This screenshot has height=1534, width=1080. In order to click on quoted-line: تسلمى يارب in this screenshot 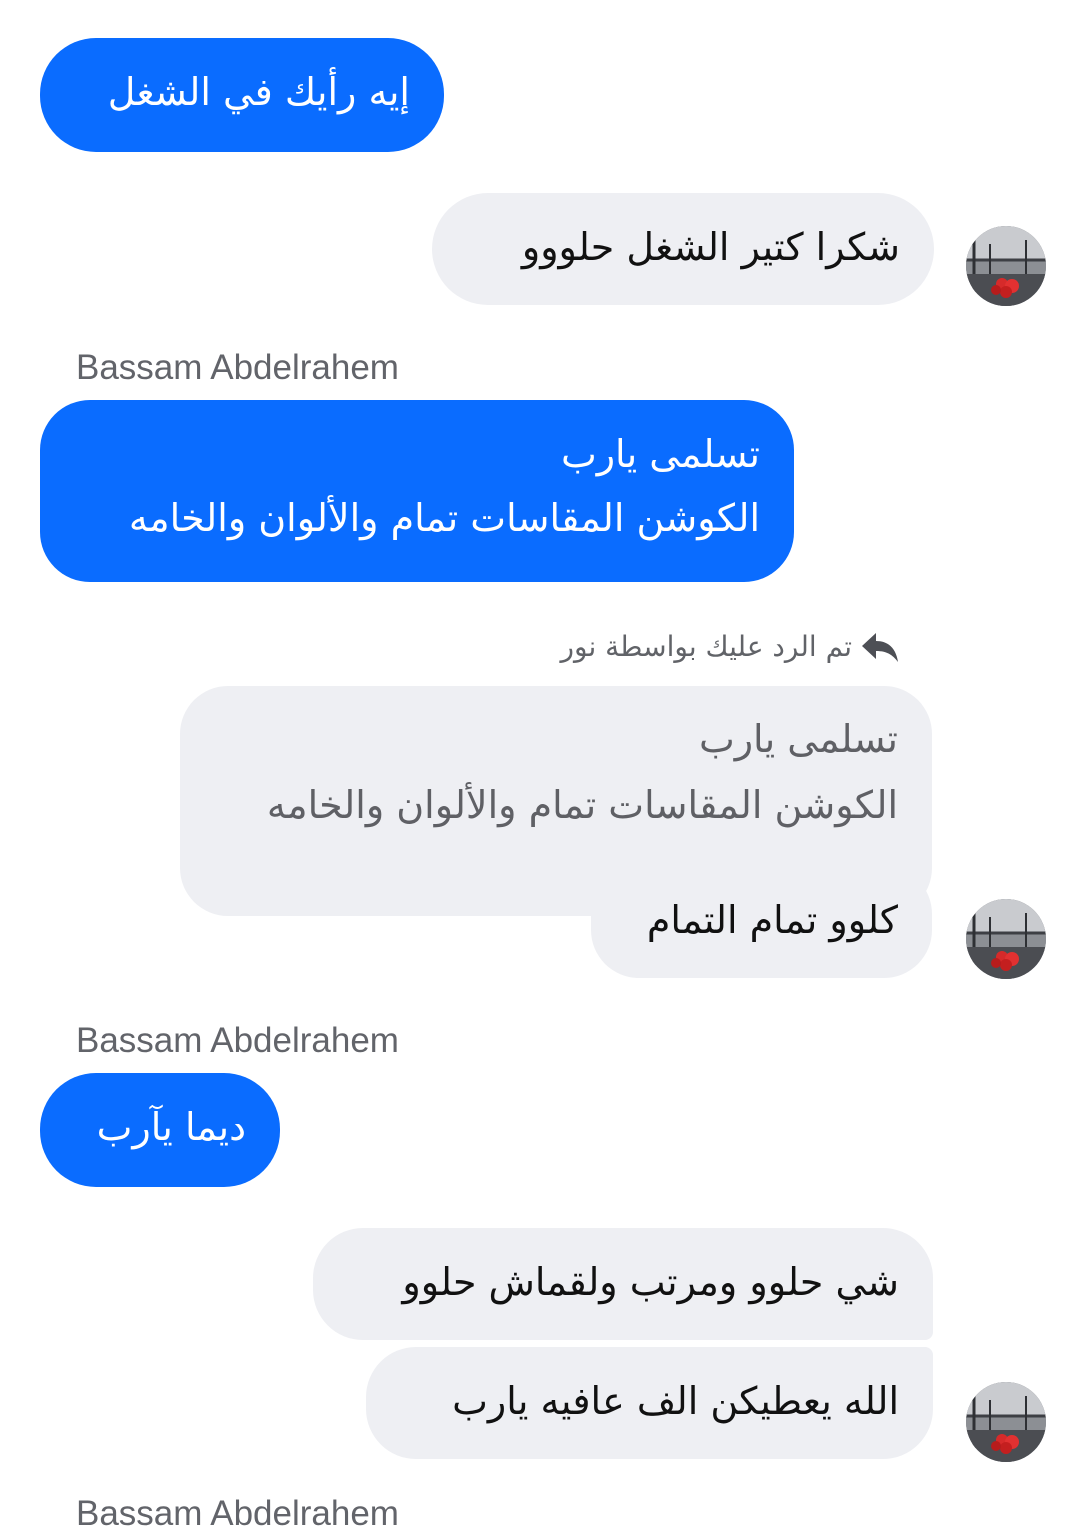, I will do `click(798, 739)`.